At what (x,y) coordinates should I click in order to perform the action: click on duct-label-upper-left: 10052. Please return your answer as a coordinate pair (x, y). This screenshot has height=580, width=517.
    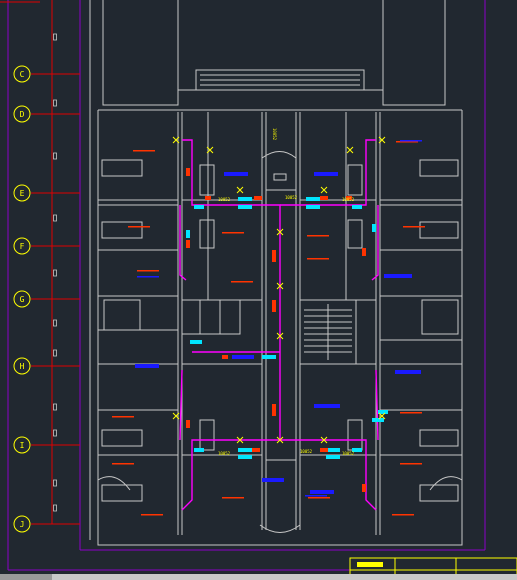
    Looking at the image, I should click on (224, 199).